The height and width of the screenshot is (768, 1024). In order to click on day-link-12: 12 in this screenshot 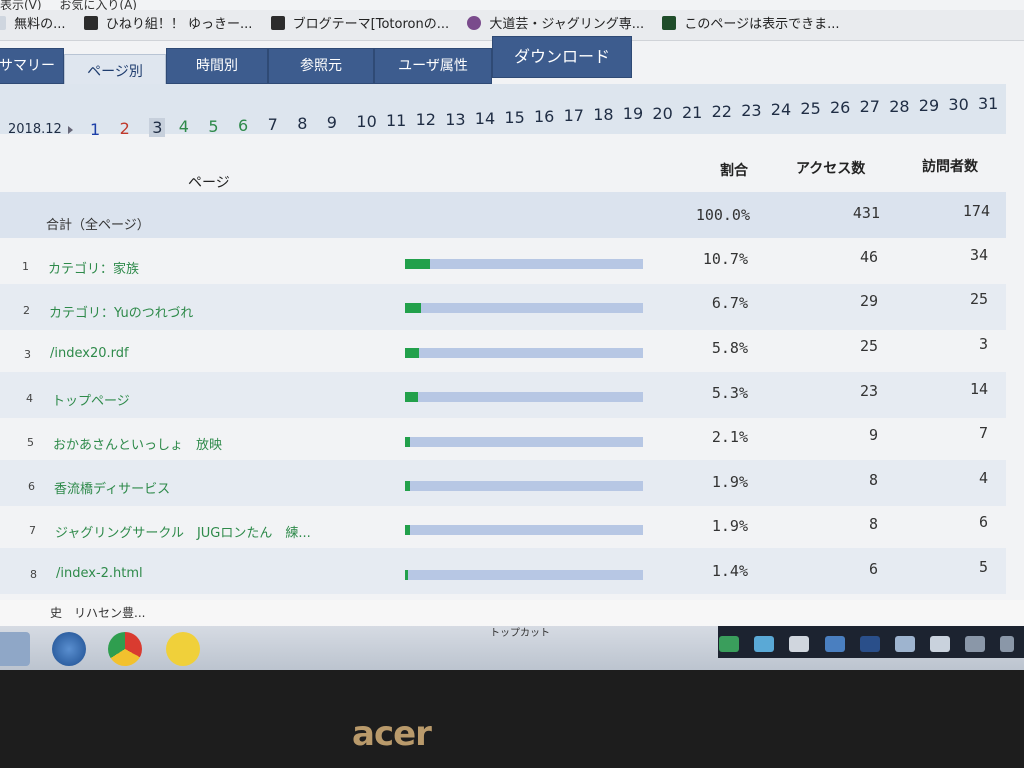, I will do `click(426, 119)`.